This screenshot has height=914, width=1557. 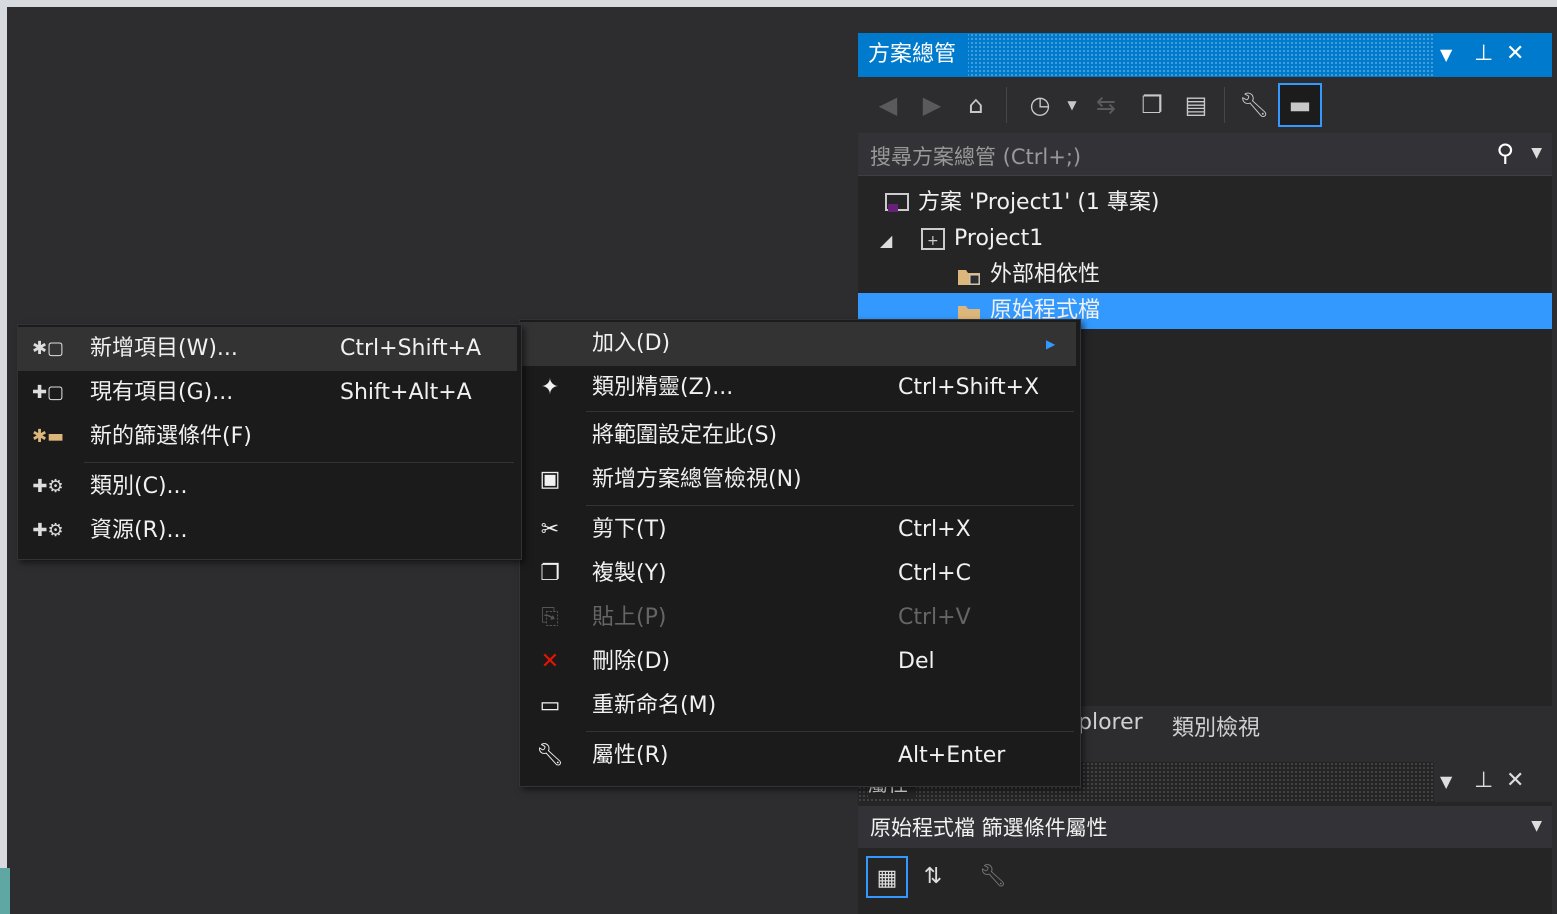 I want to click on context-menu-item-label: 加入(D), so click(x=631, y=343).